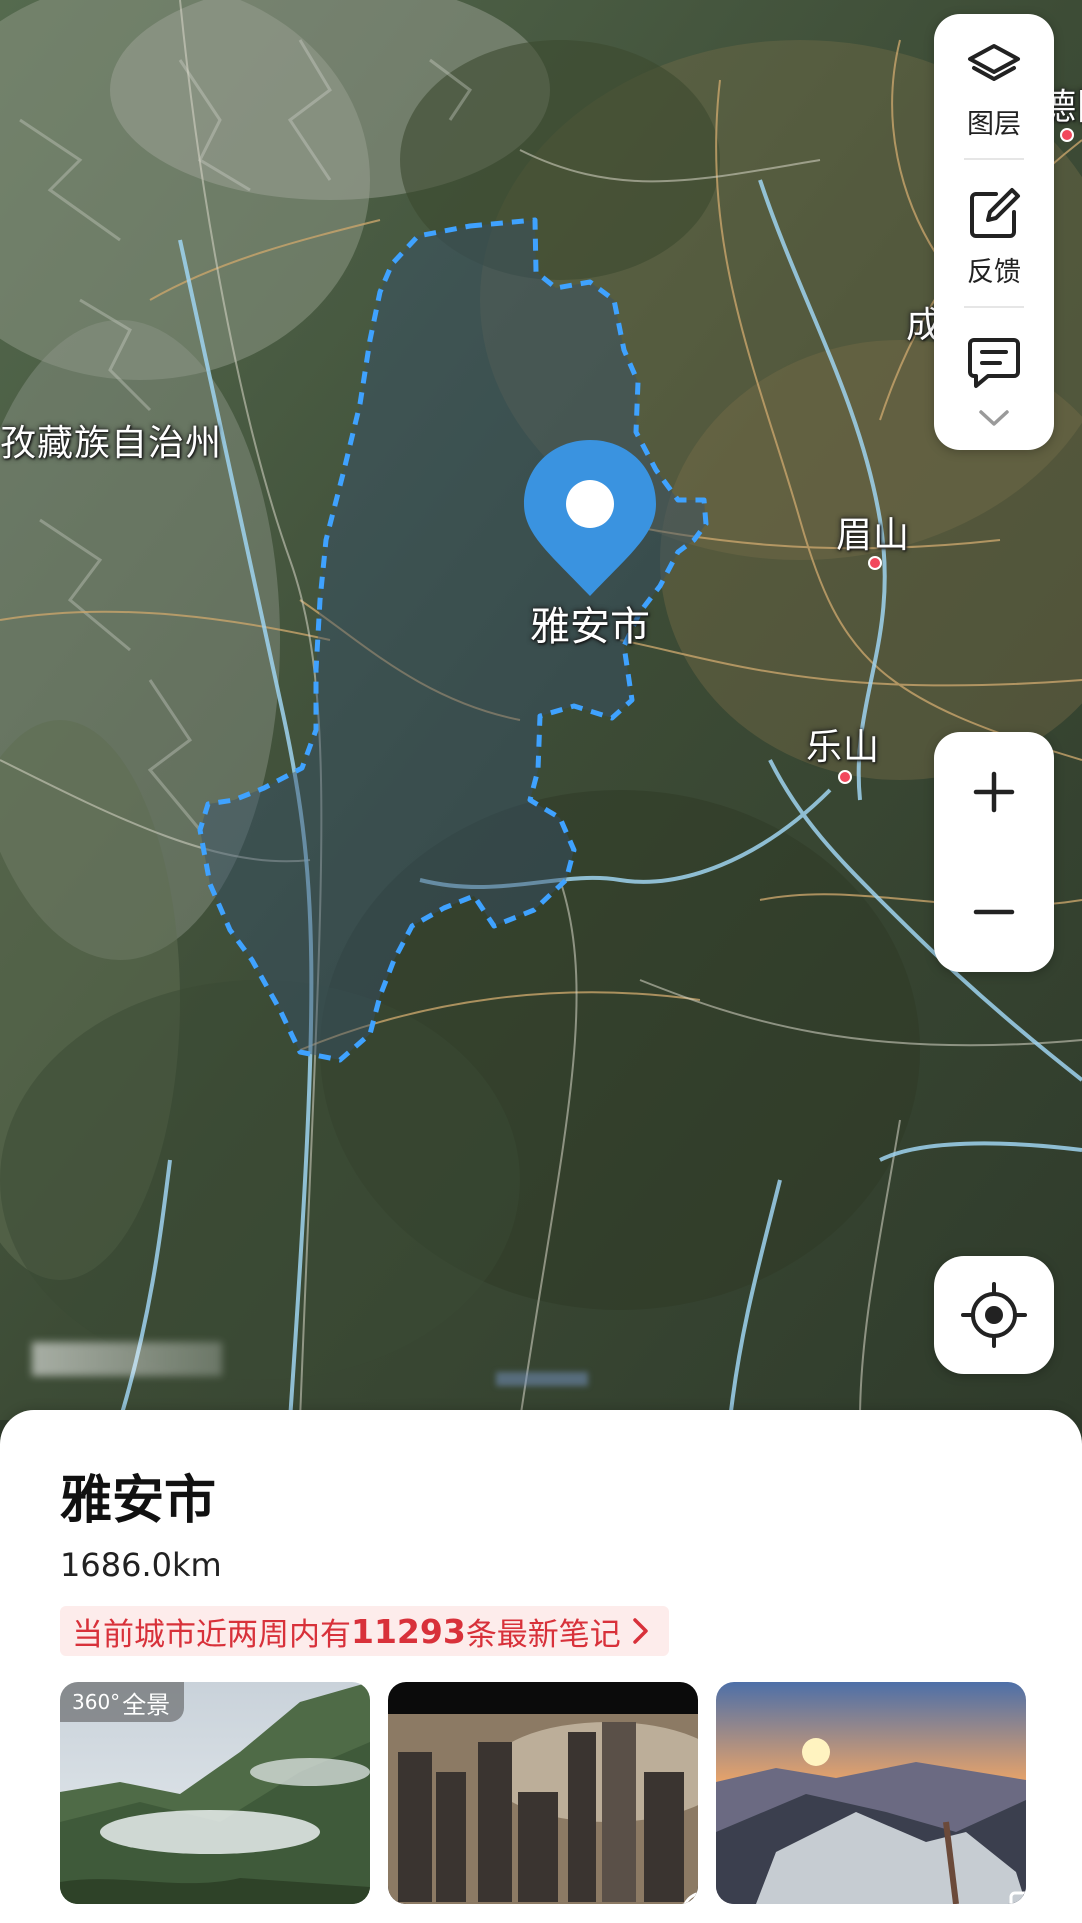 The height and width of the screenshot is (1923, 1082). I want to click on zoom-out-button, so click(994, 912).